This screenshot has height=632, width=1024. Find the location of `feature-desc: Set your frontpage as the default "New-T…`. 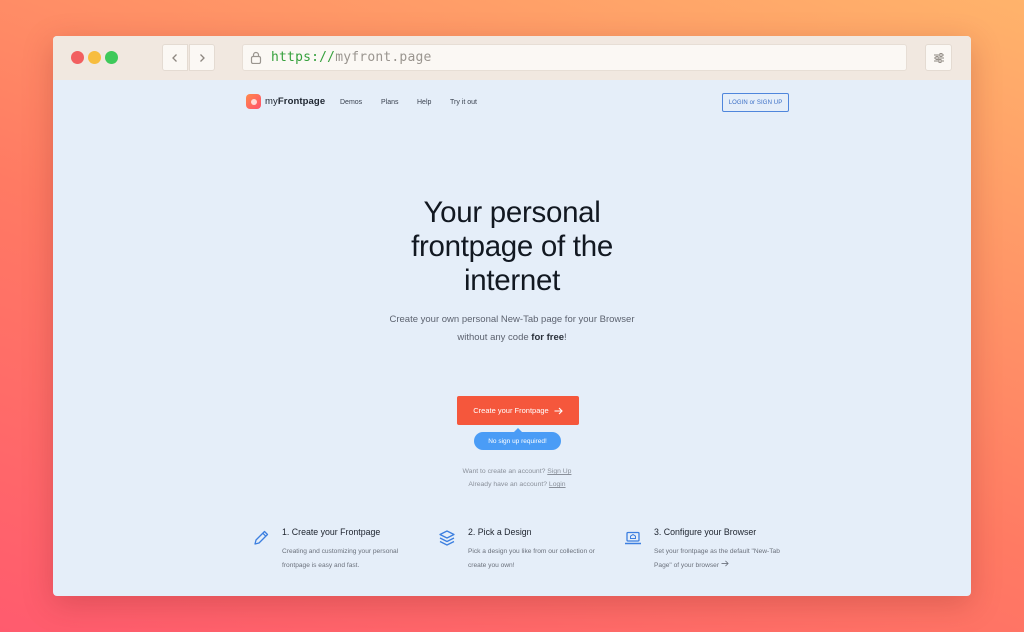

feature-desc: Set your frontpage as the default "New-T… is located at coordinates (724, 559).